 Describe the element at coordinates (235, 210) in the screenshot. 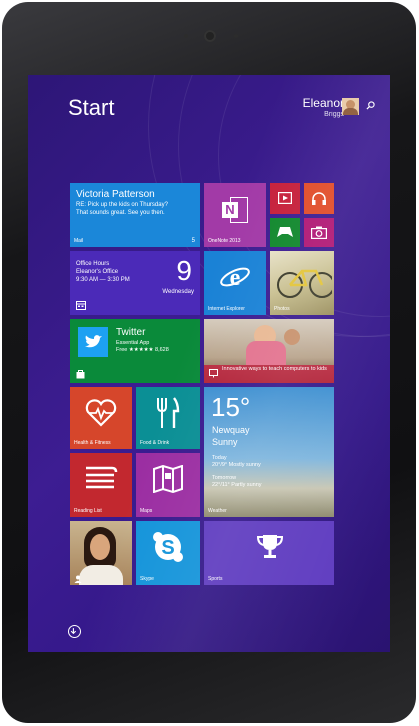

I see `onenote-icon: N` at that location.